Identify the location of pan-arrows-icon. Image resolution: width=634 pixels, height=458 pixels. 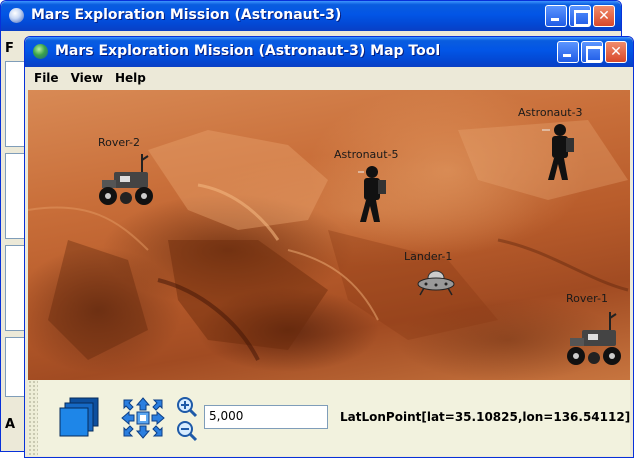
(143, 418).